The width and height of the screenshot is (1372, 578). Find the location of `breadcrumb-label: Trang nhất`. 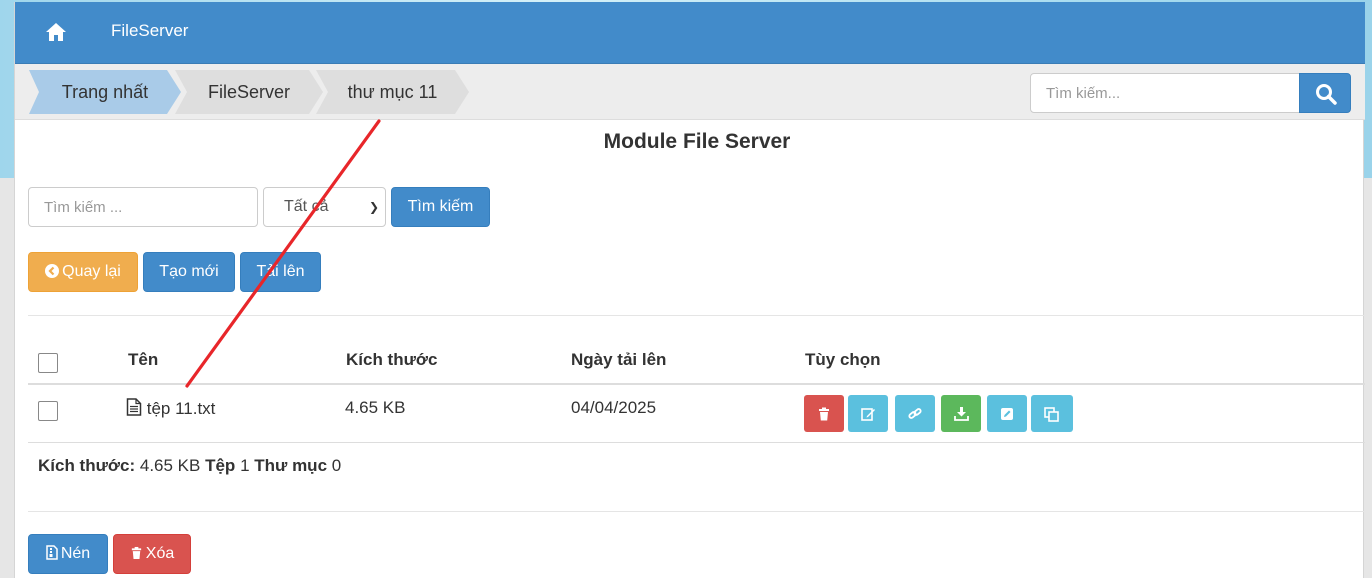

breadcrumb-label: Trang nhất is located at coordinates (105, 92).